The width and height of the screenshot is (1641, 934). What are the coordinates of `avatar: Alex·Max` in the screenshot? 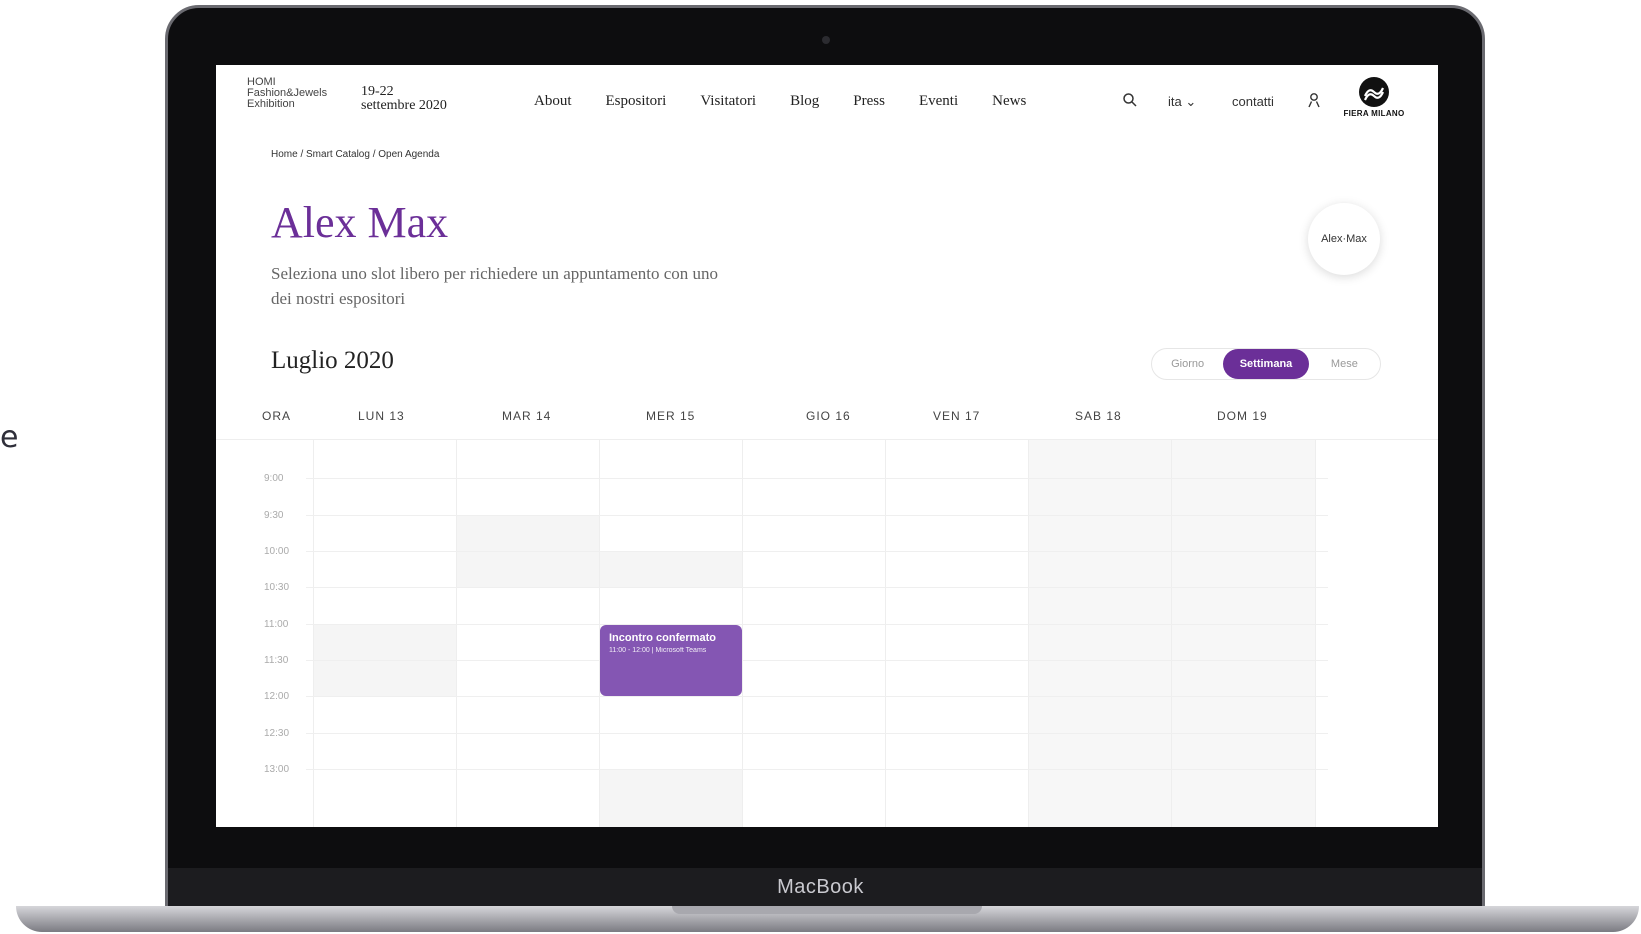 It's located at (1344, 239).